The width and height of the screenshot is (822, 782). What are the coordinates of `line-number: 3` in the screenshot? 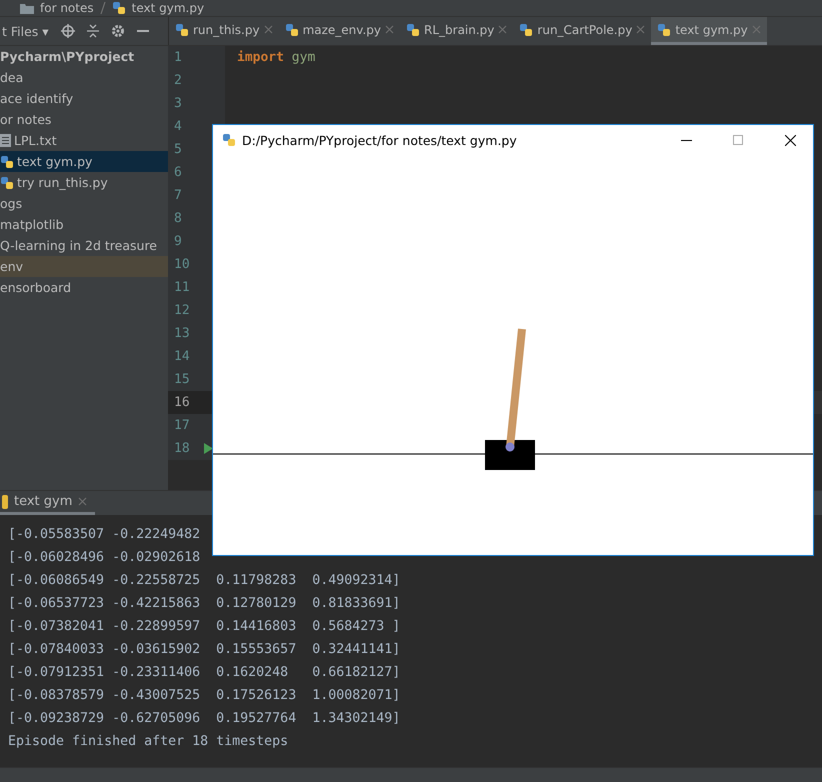 It's located at (178, 103).